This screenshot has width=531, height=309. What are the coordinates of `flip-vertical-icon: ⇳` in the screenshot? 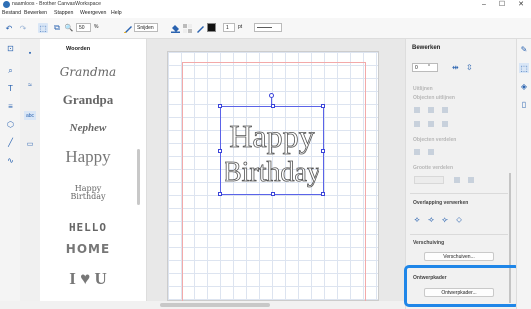 It's located at (469, 67).